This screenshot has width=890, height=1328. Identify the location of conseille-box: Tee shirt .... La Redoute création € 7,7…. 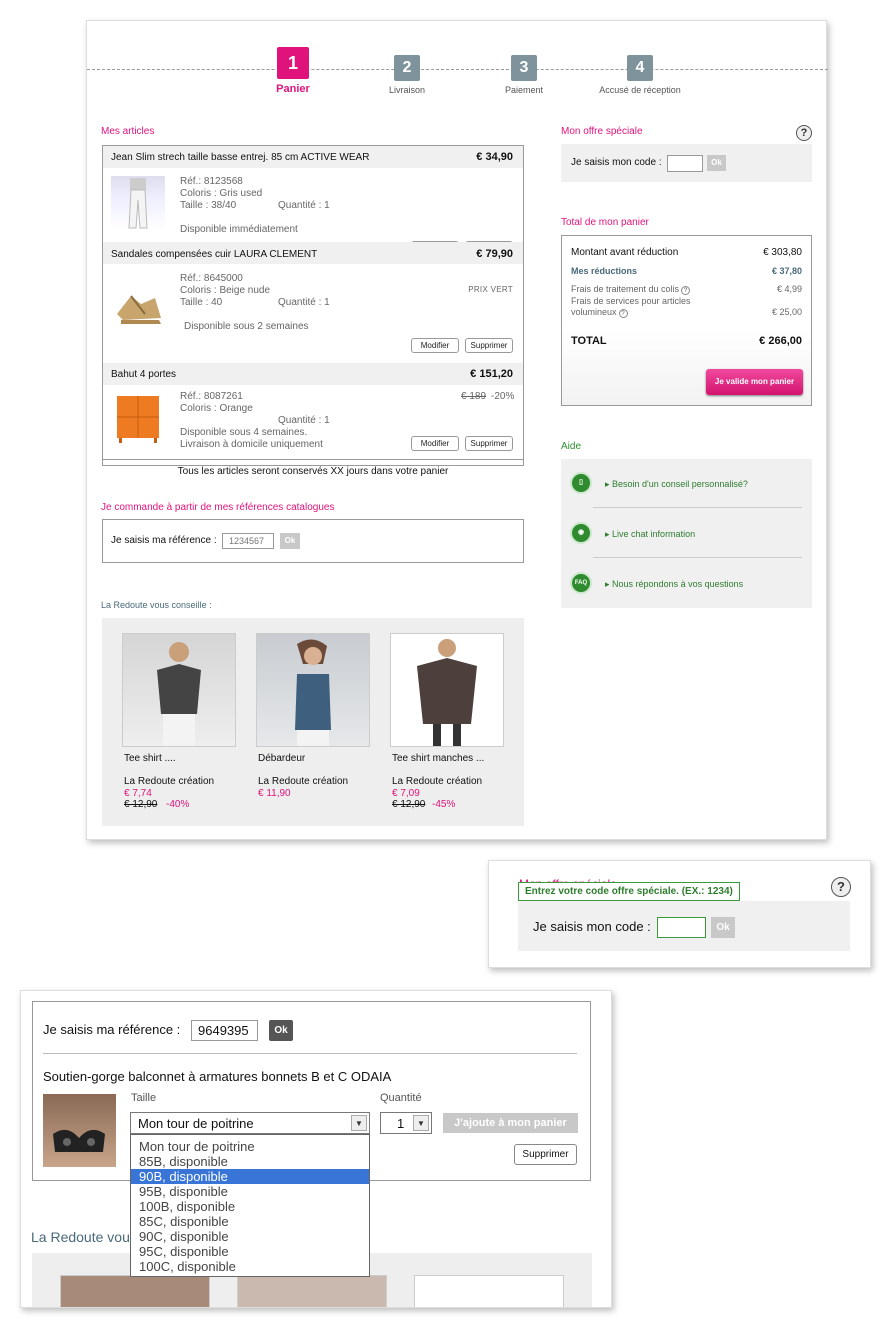
(313, 722).